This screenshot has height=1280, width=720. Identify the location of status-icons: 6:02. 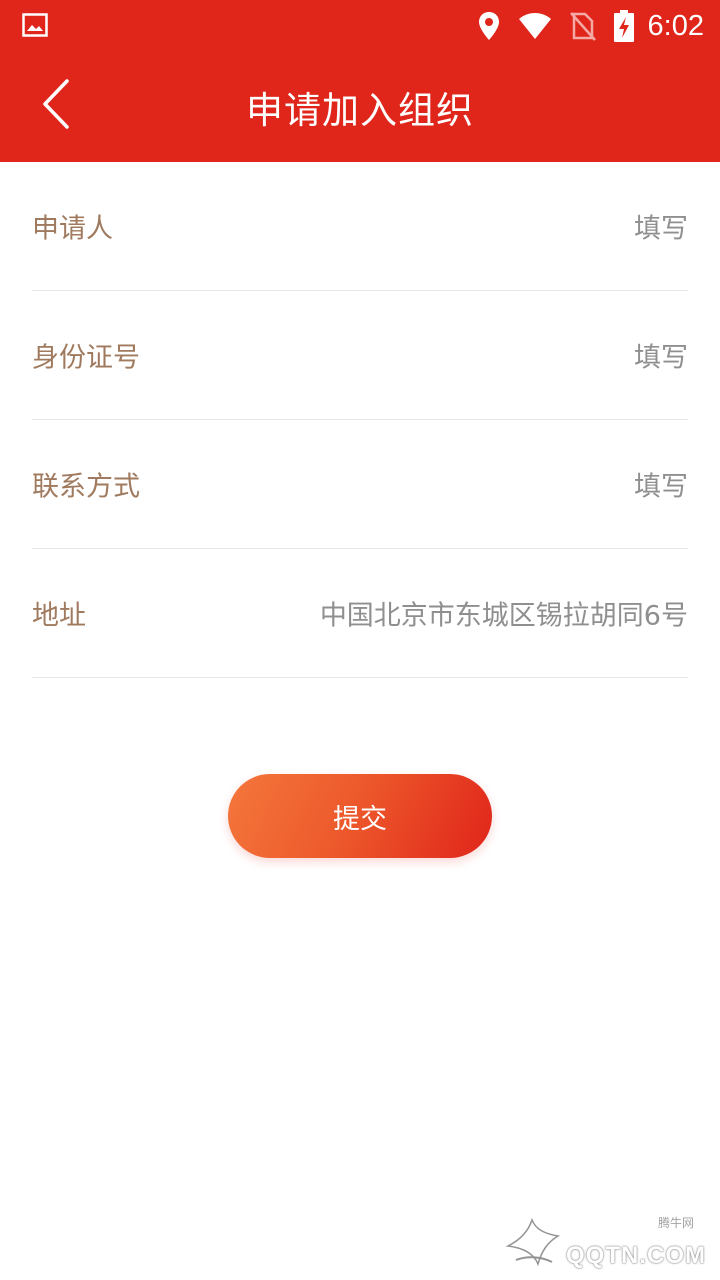
(582, 26).